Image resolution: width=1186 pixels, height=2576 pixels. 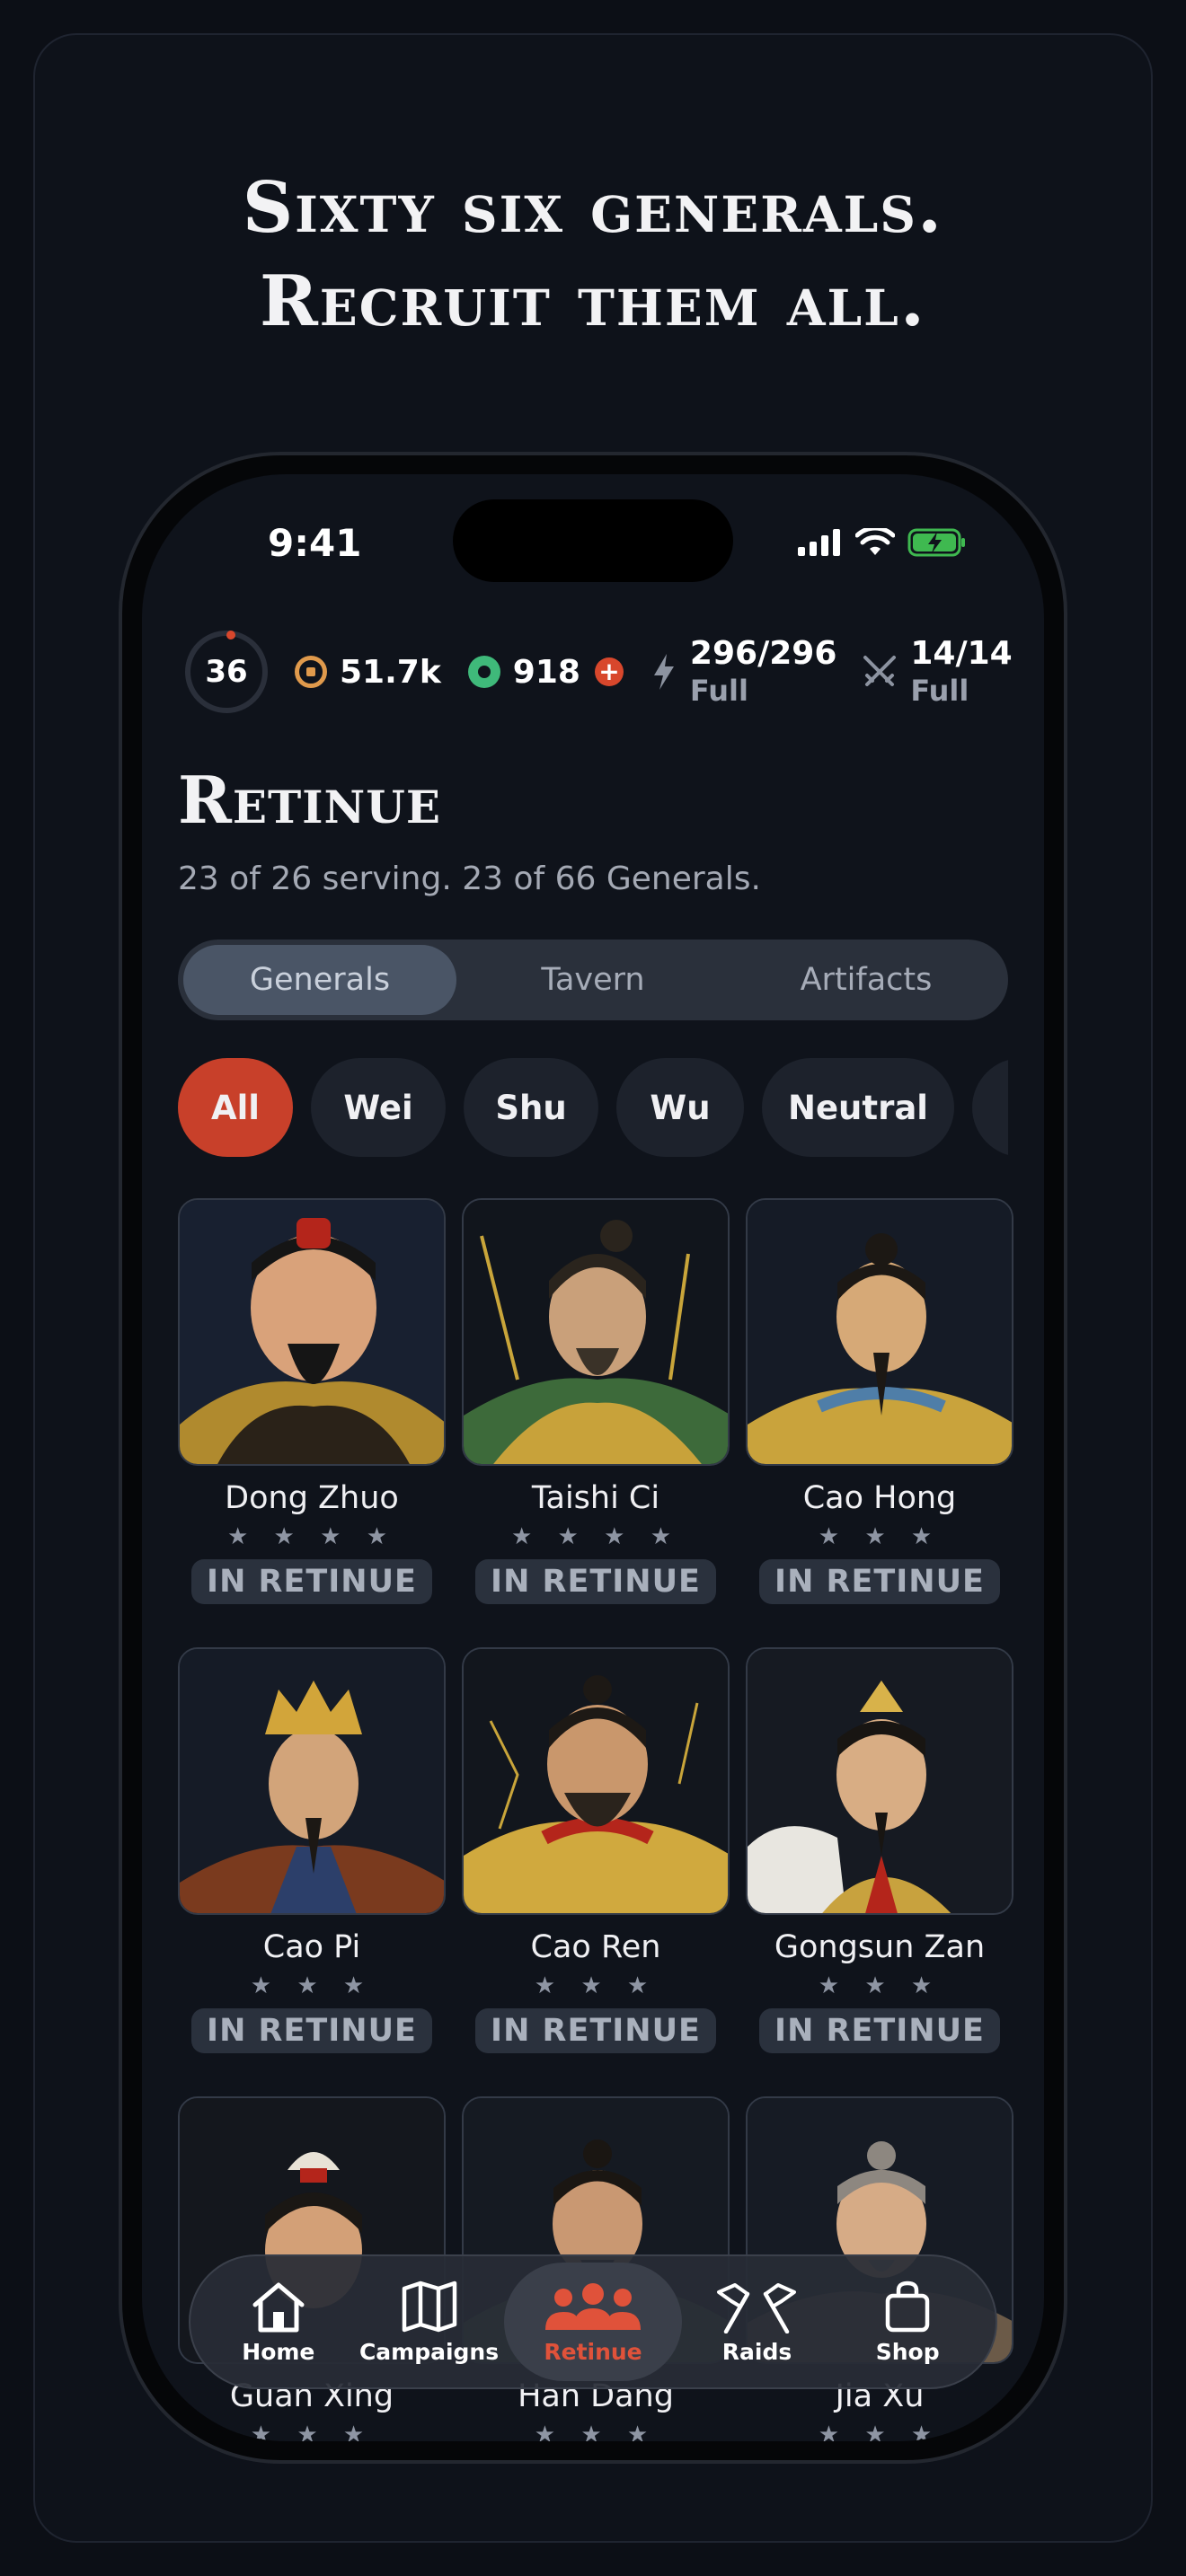 What do you see at coordinates (763, 654) in the screenshot?
I see `energy-value: 296/296` at bounding box center [763, 654].